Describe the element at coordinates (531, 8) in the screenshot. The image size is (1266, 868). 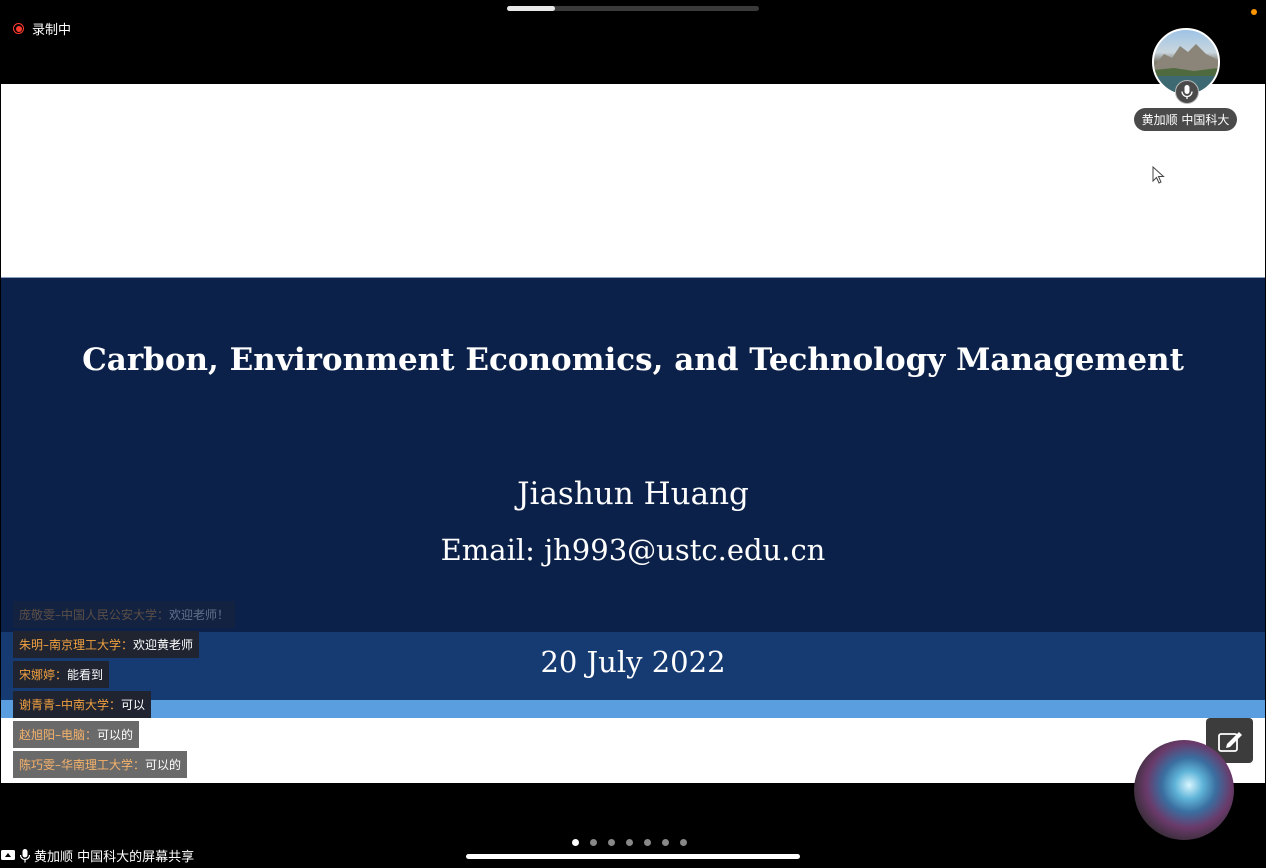
I see `top-progress-fill` at that location.